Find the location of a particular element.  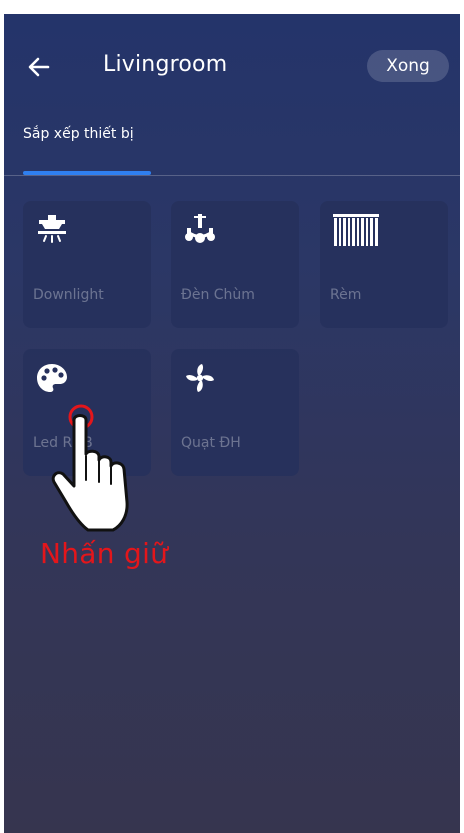

curtain-icon is located at coordinates (356, 230).